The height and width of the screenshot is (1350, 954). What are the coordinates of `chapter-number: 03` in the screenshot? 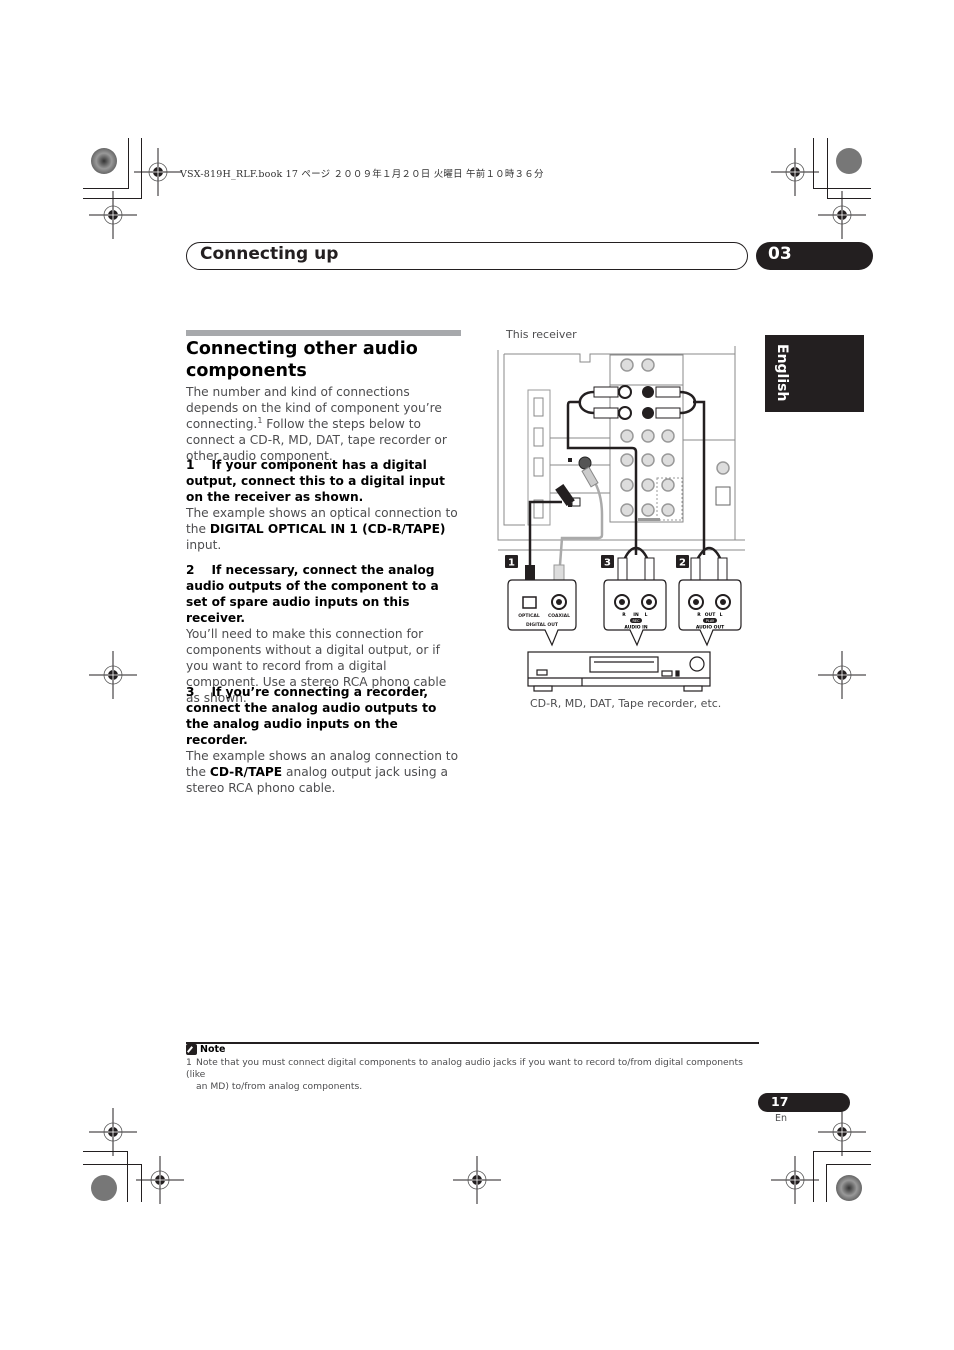 It's located at (780, 254).